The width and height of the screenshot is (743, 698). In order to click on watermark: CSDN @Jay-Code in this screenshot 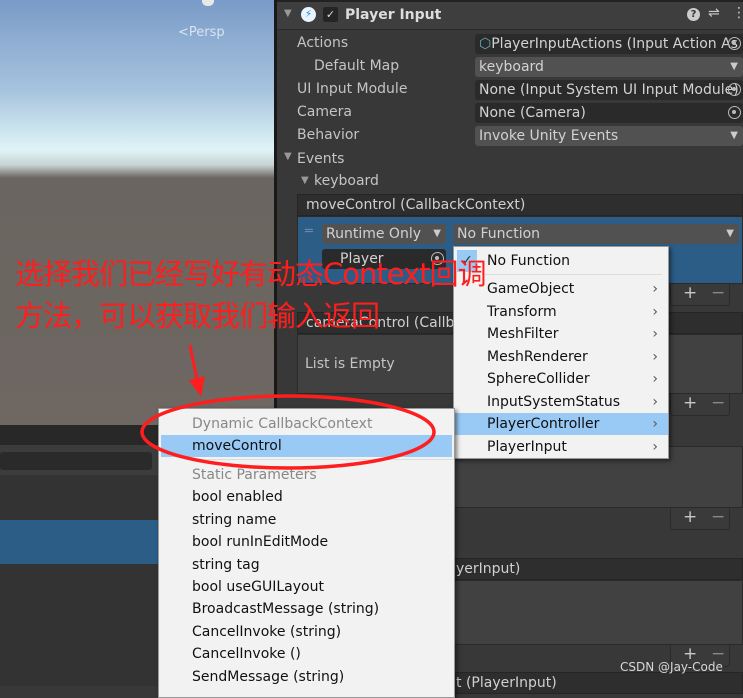, I will do `click(671, 667)`.